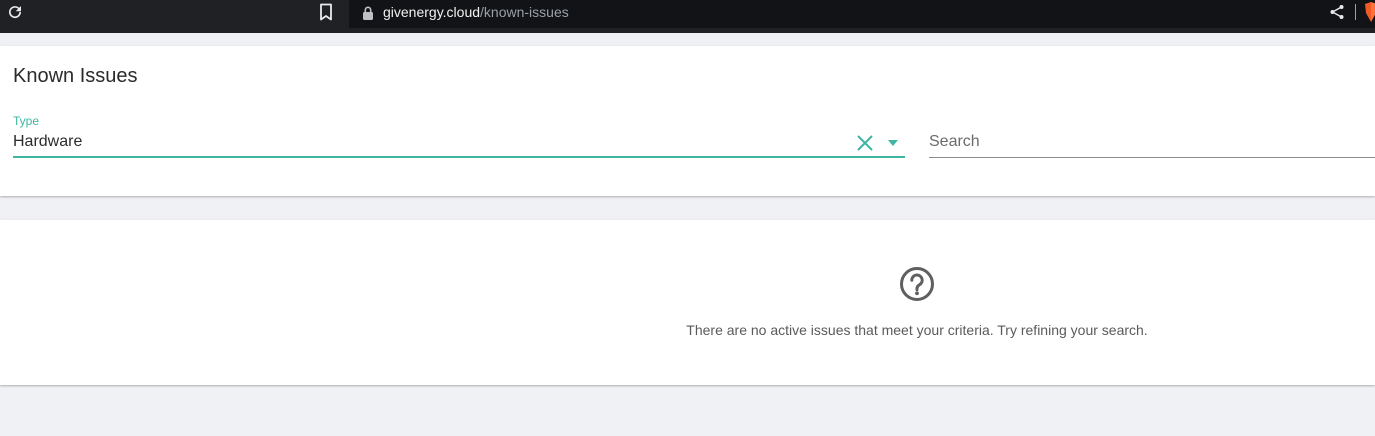 This screenshot has height=436, width=1375. I want to click on type-selected-value: Hardware, so click(48, 141).